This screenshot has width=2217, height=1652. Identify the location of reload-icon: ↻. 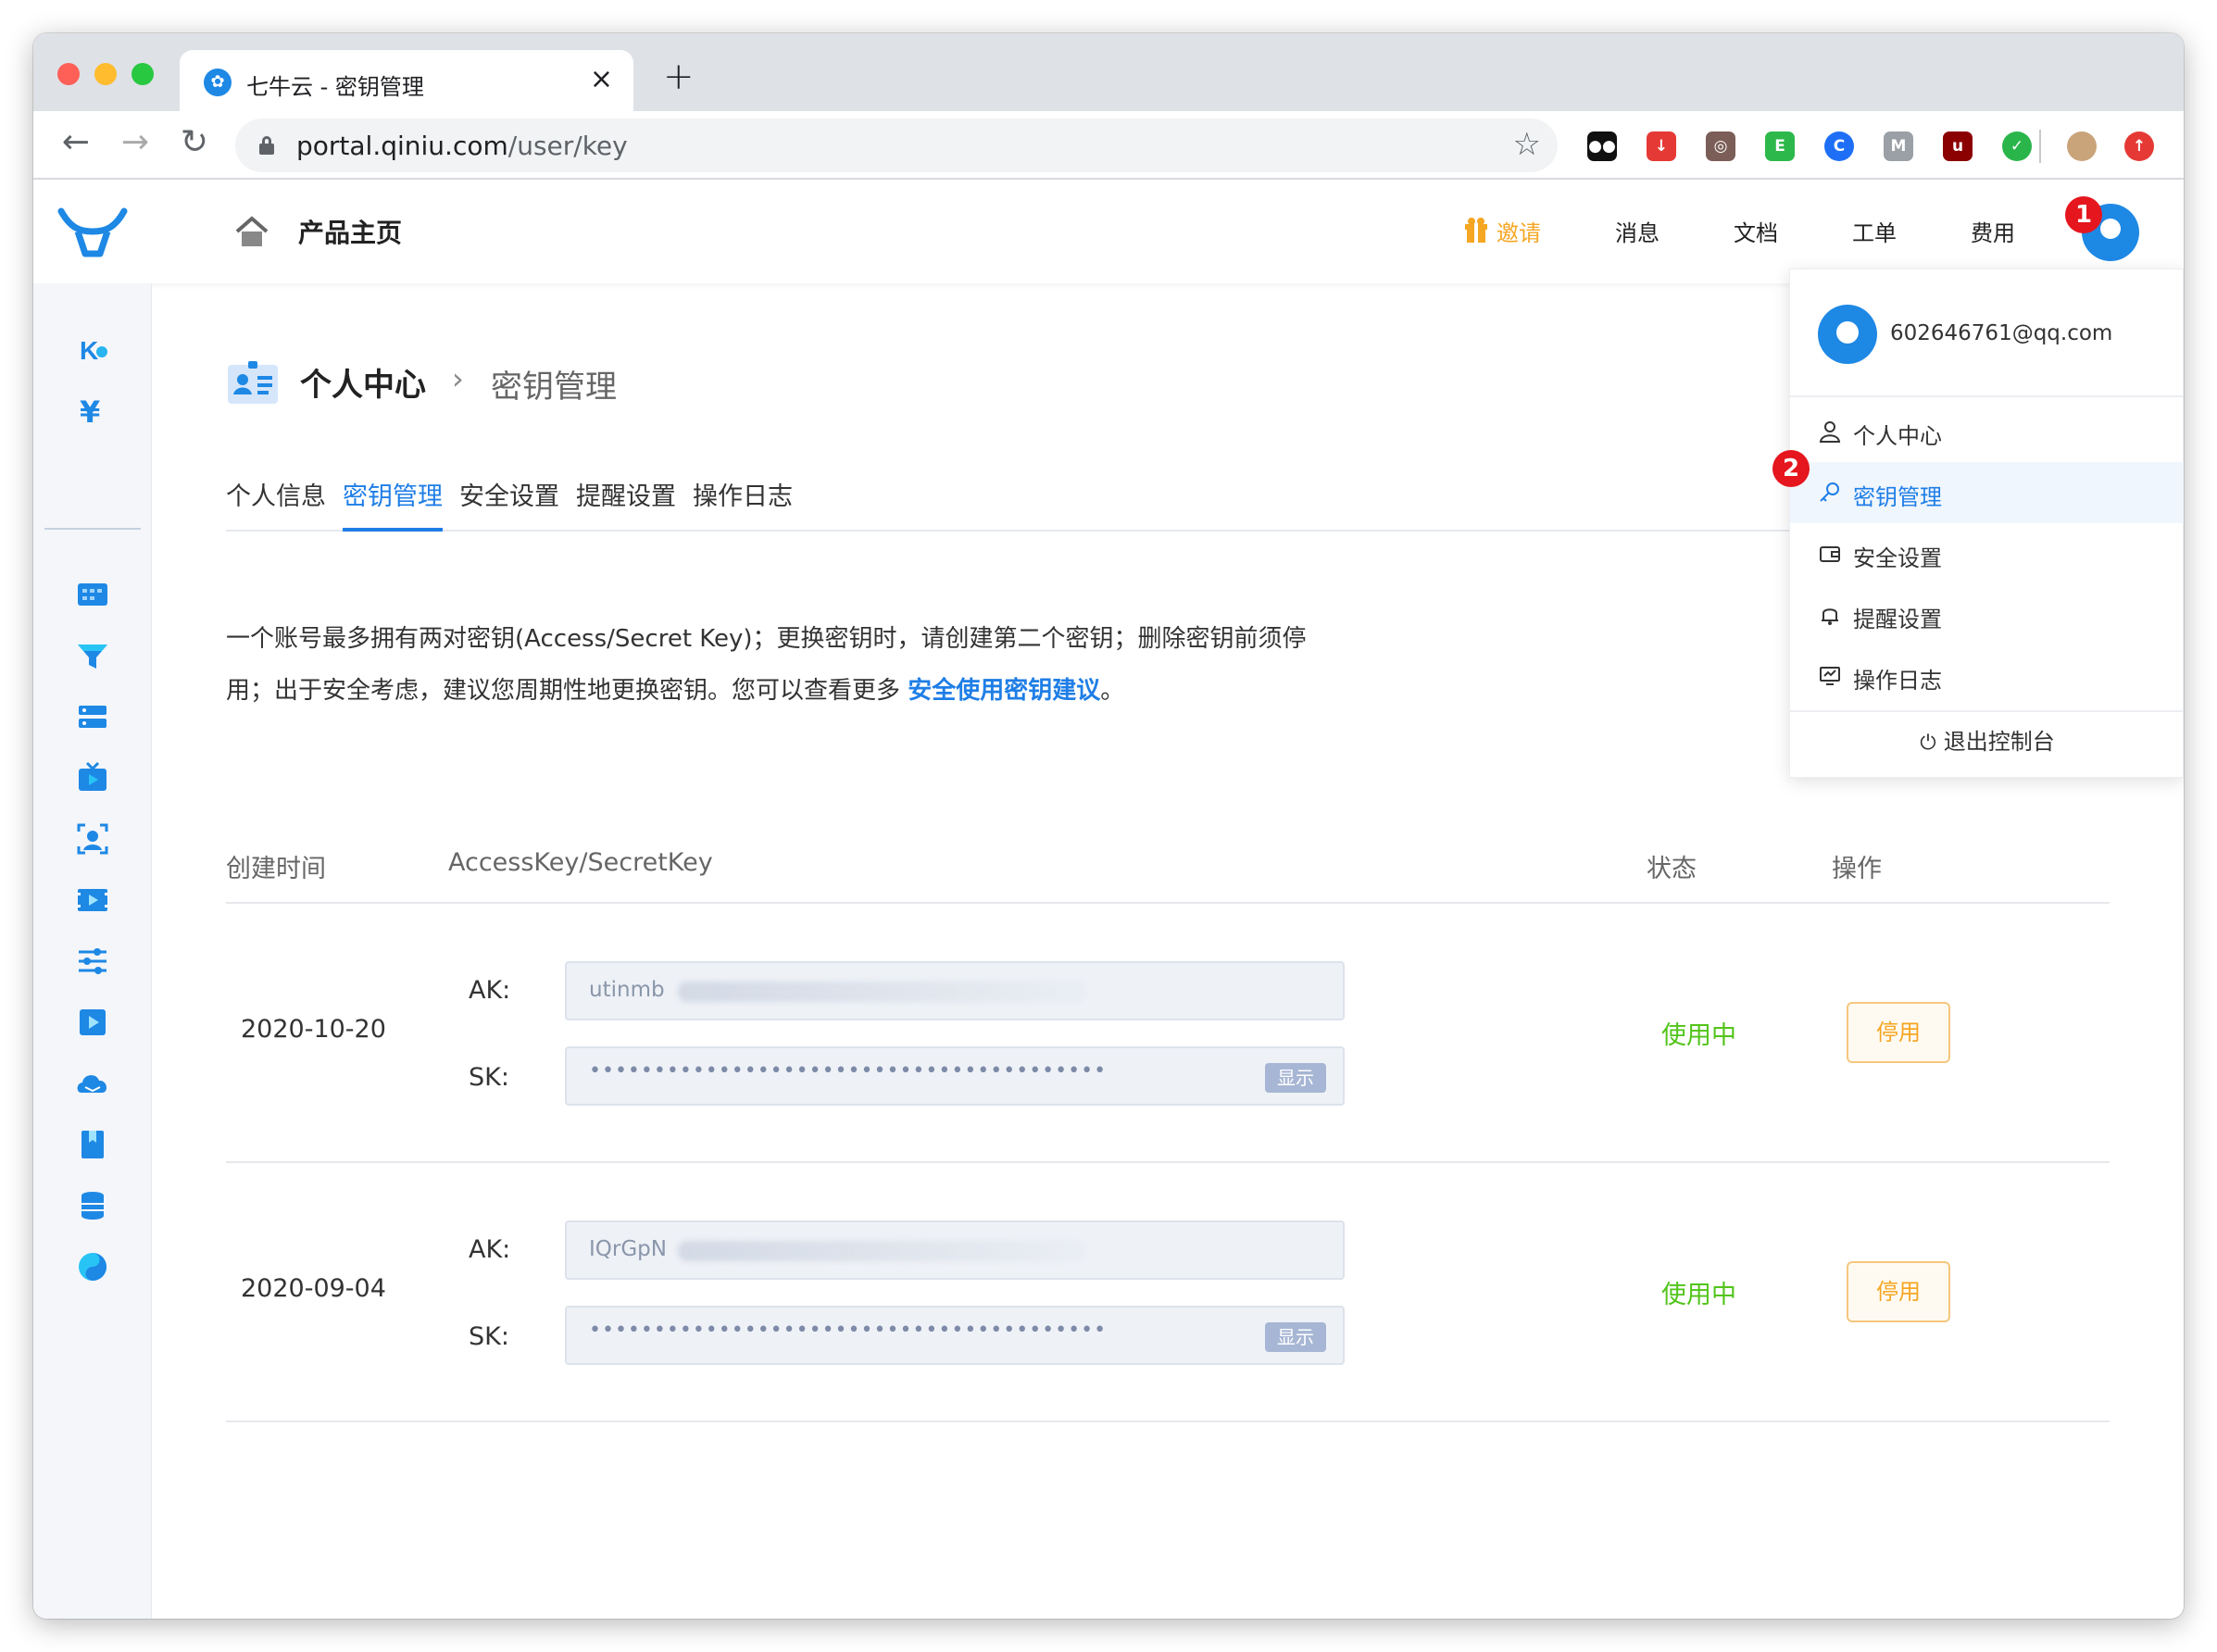
(194, 142).